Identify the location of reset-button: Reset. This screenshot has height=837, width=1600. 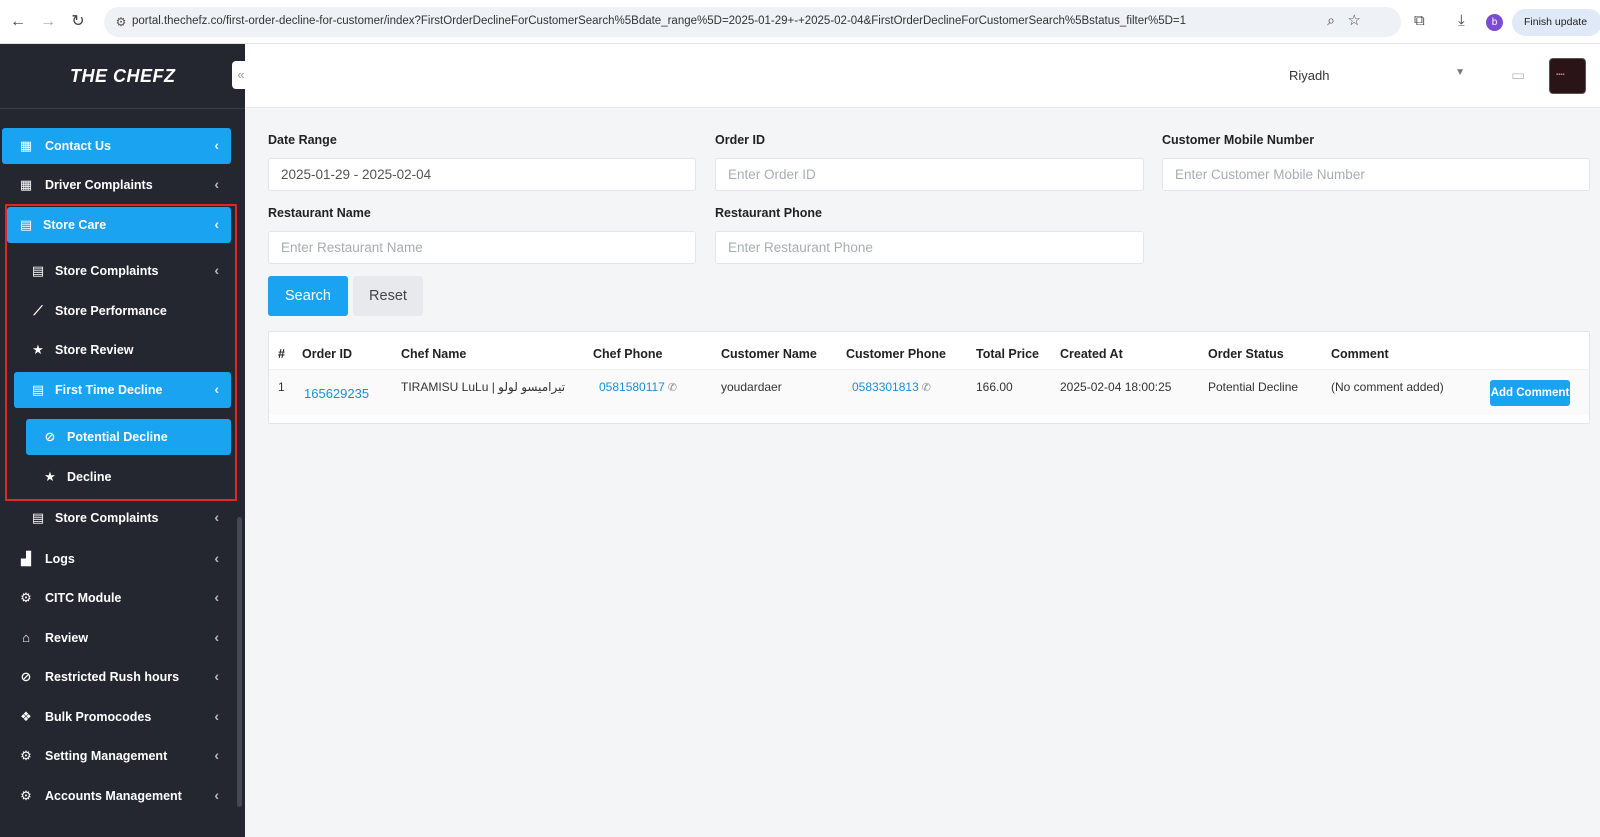
(388, 296).